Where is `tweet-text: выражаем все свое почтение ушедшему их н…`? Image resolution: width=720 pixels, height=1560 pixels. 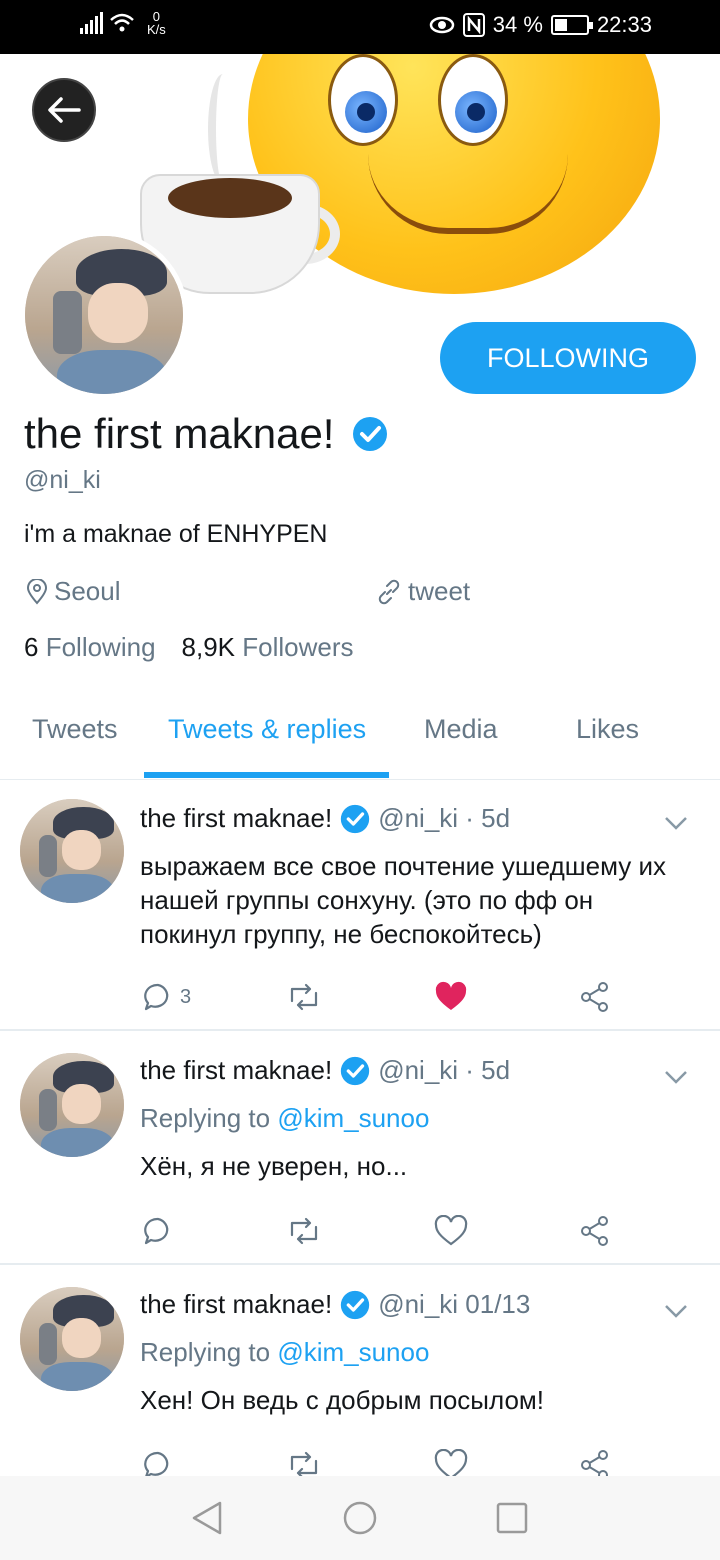 tweet-text: выражаем все свое почтение ушедшему их н… is located at coordinates (403, 900).